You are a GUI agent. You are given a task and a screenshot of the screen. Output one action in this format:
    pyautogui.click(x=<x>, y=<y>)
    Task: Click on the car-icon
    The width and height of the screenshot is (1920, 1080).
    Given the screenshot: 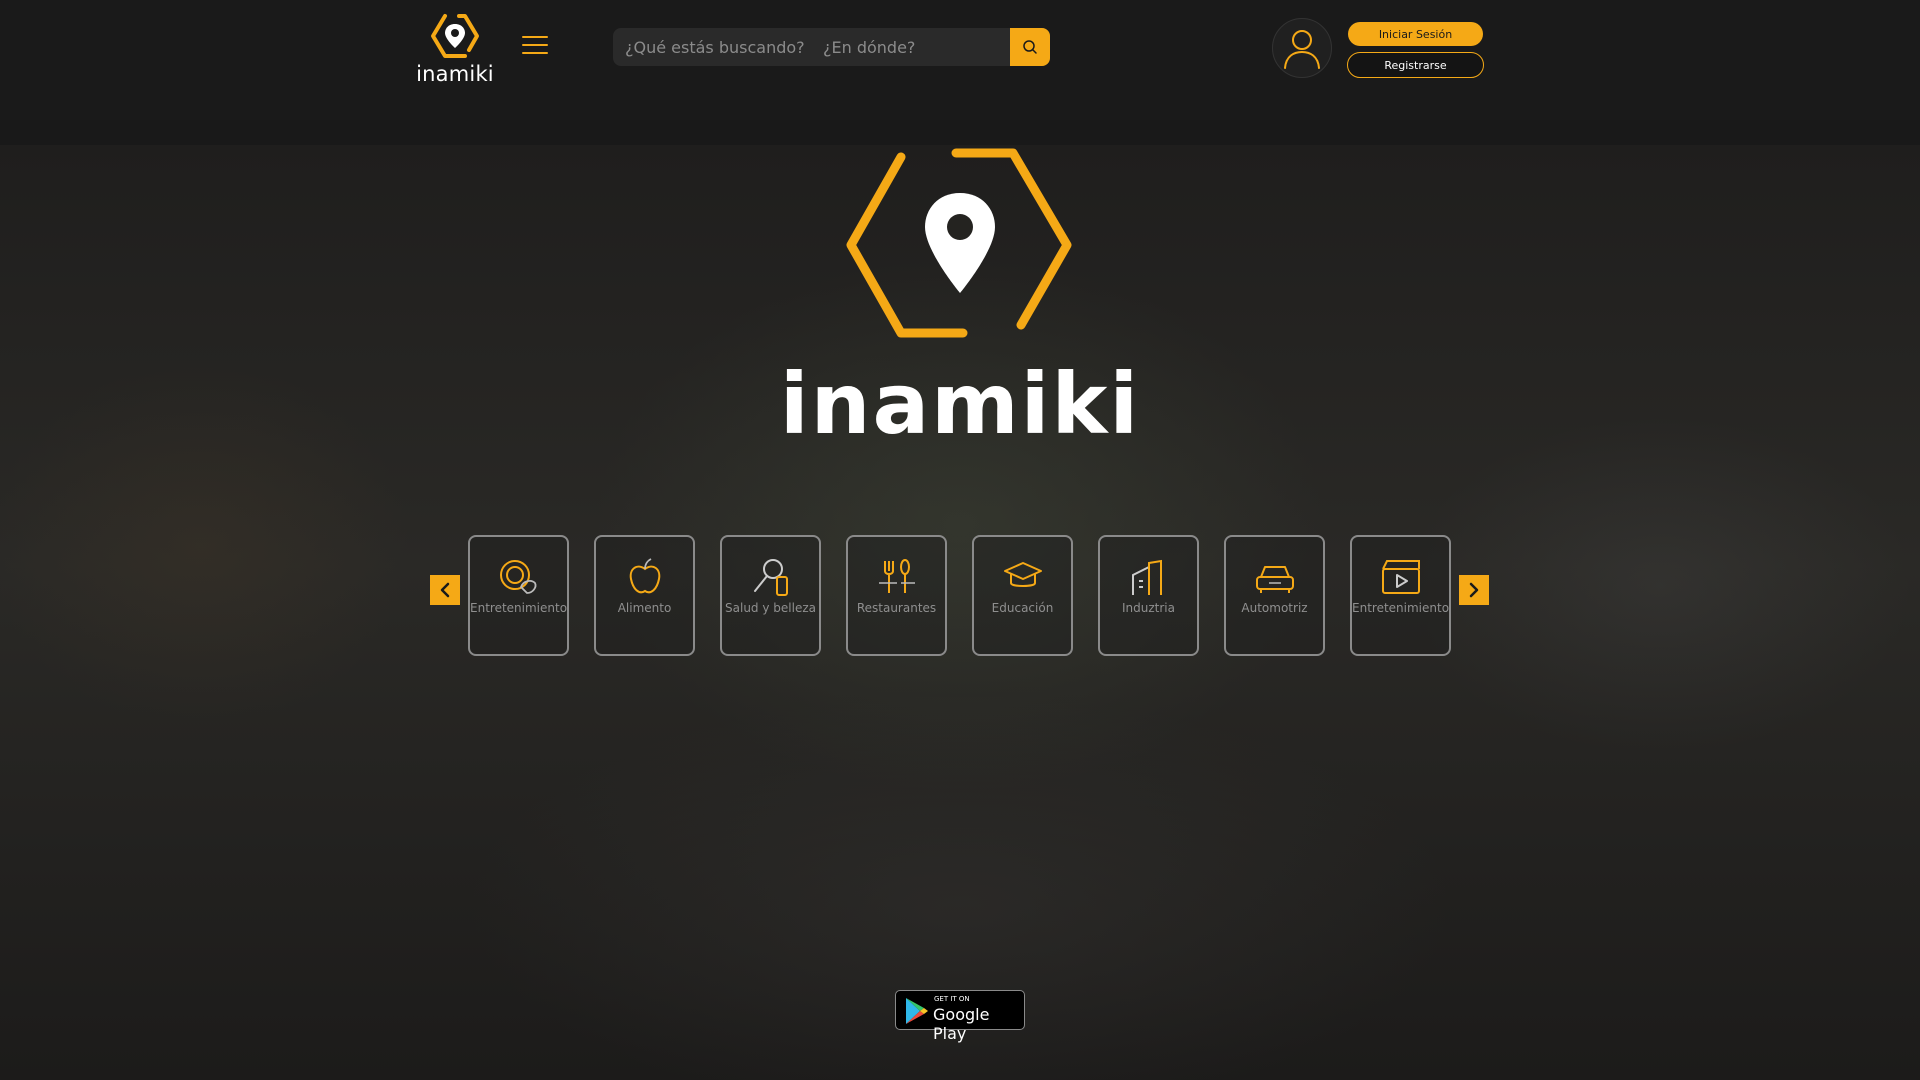 What is the action you would take?
    pyautogui.click(x=1274, y=579)
    